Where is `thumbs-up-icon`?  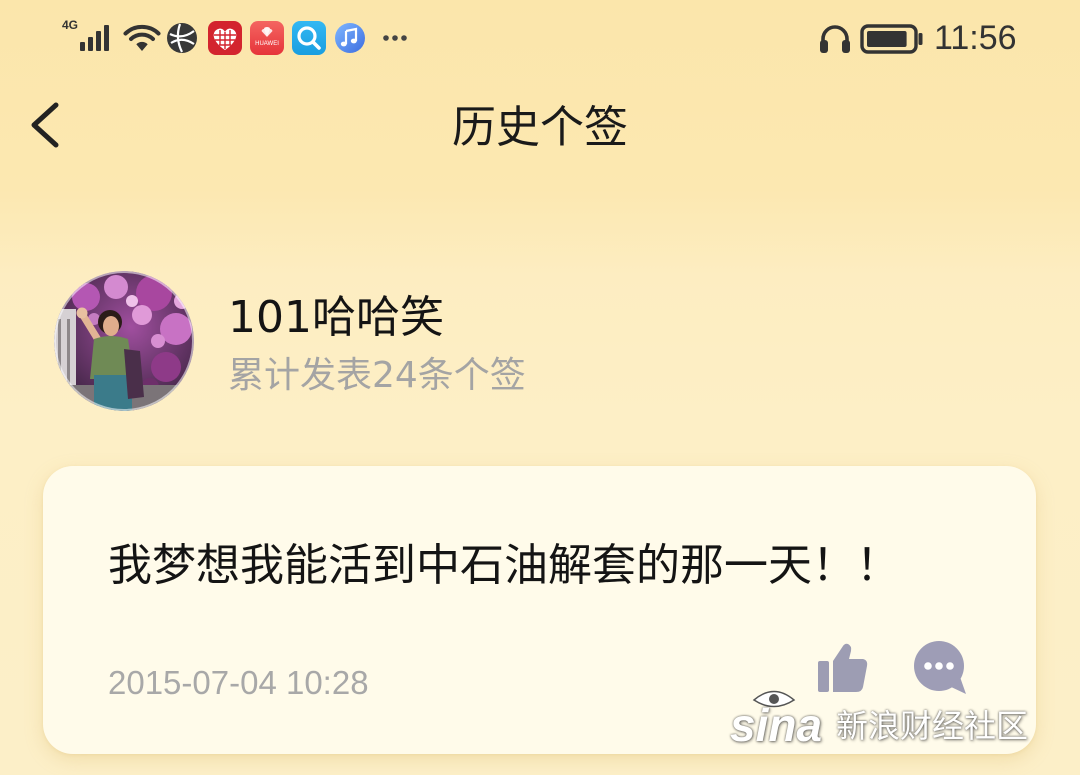 thumbs-up-icon is located at coordinates (843, 667).